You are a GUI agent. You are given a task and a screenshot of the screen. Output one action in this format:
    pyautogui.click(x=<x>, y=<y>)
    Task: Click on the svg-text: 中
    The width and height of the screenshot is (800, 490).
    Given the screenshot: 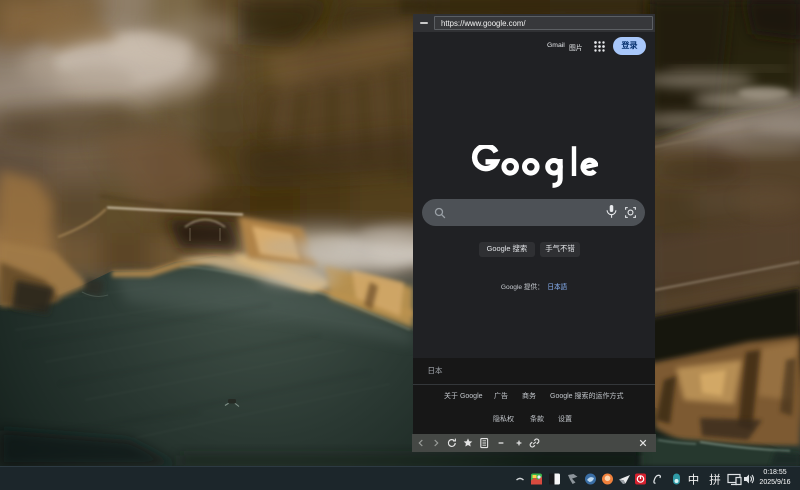 What is the action you would take?
    pyautogui.click(x=694, y=480)
    